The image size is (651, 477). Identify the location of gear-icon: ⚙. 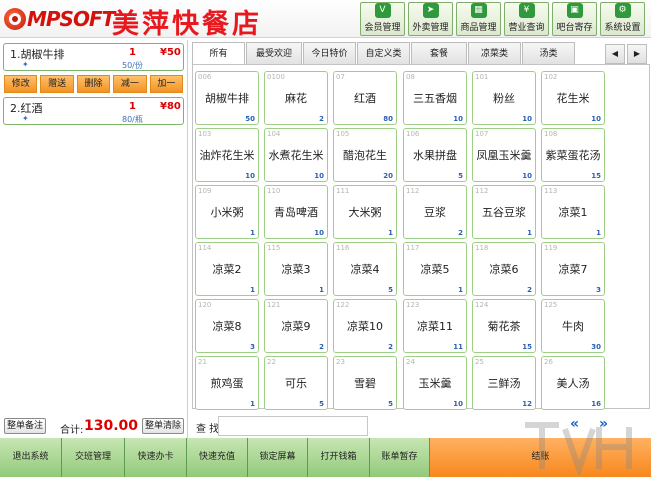
(622, 10).